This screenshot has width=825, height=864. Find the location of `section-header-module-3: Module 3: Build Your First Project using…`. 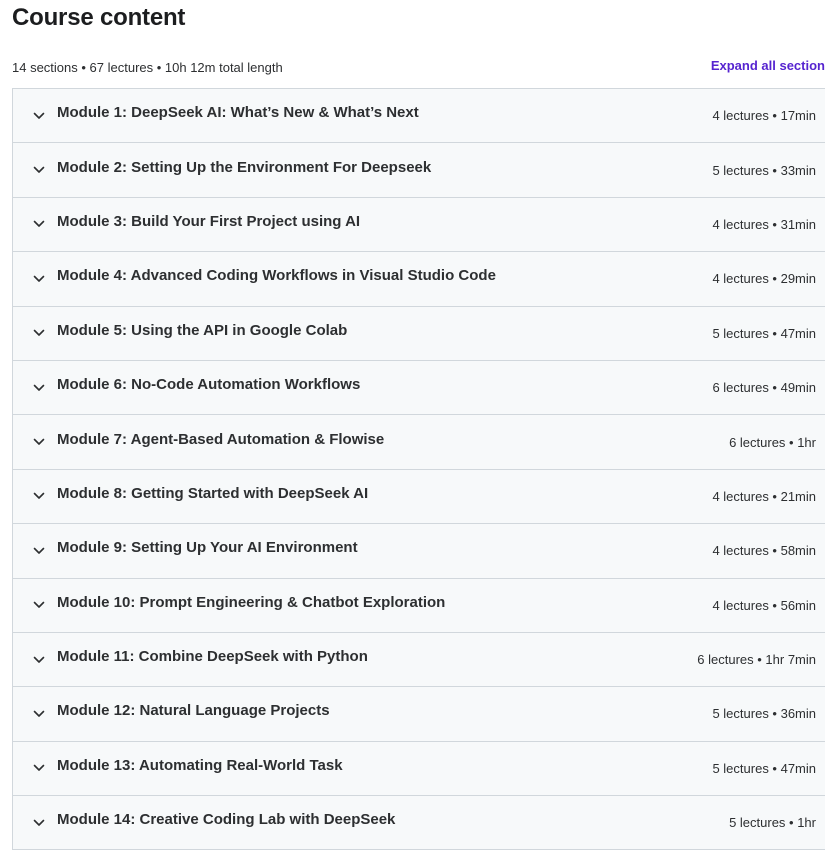

section-header-module-3: Module 3: Build Your First Project using… is located at coordinates (419, 225).